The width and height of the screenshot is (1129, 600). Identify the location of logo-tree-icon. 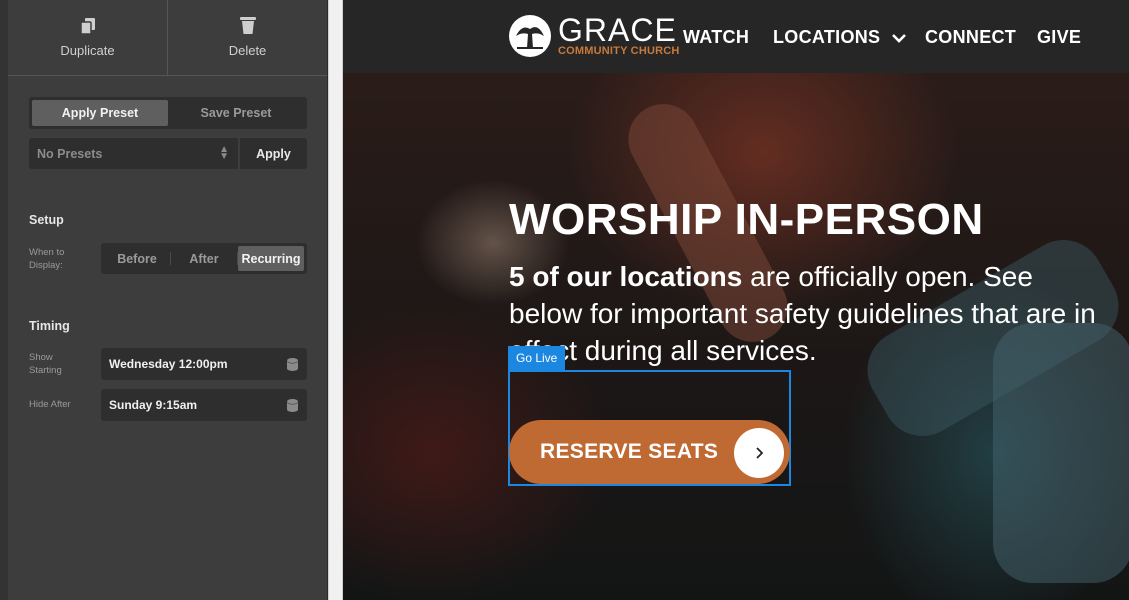
(530, 36).